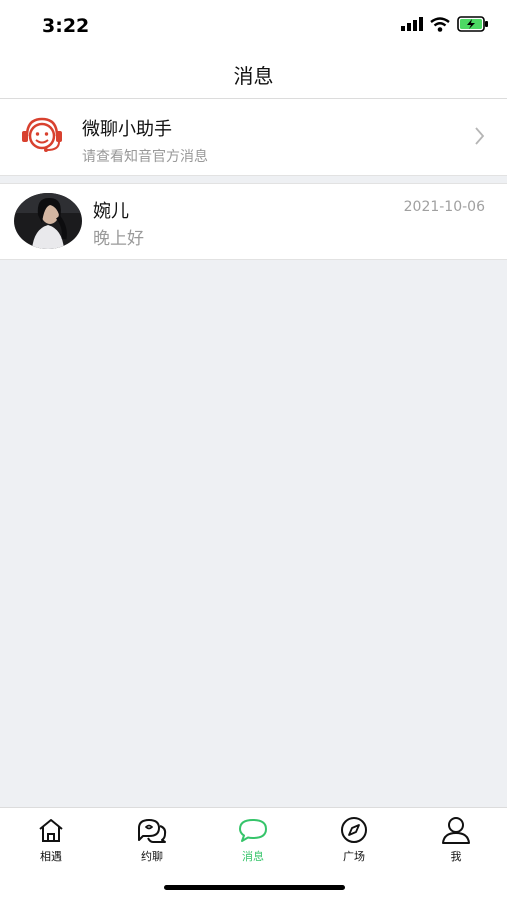  Describe the element at coordinates (118, 239) in the screenshot. I see `conversation-preview: 晚上好` at that location.